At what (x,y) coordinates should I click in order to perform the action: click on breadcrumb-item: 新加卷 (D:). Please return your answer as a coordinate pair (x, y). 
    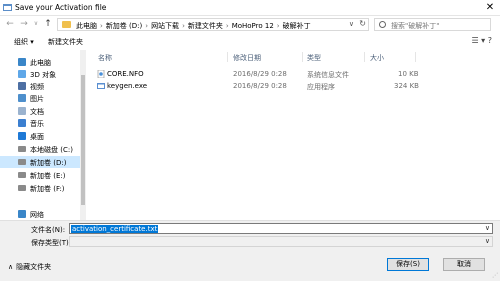
    Looking at the image, I should click on (124, 26).